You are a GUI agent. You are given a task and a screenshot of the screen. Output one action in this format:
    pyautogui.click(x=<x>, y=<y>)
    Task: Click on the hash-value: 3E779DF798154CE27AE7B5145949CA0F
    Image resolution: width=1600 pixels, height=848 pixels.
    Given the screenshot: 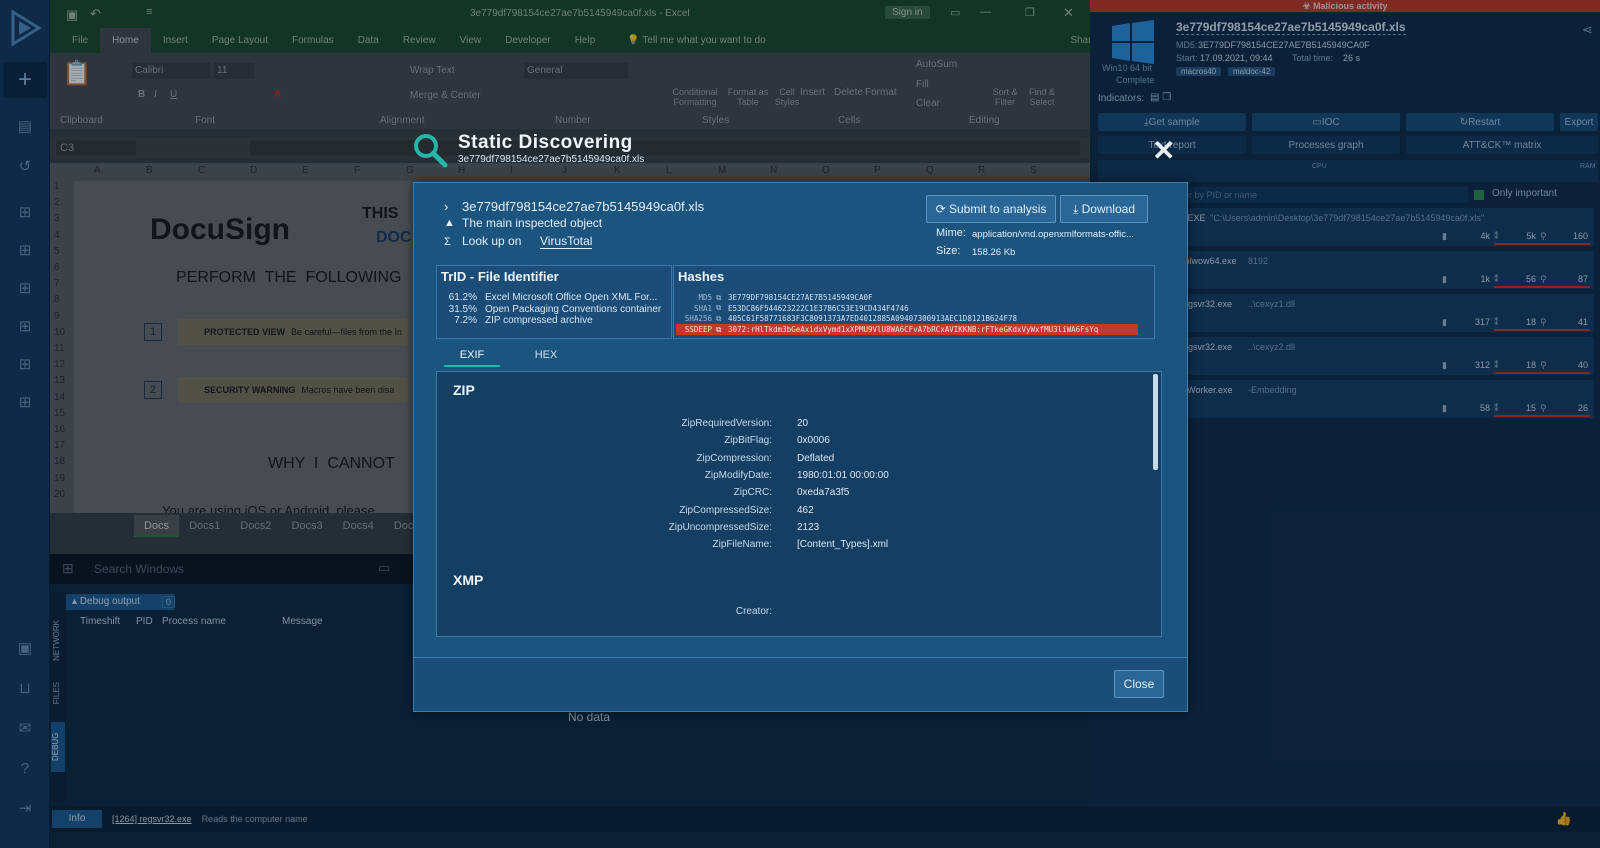 What is the action you would take?
    pyautogui.click(x=800, y=297)
    